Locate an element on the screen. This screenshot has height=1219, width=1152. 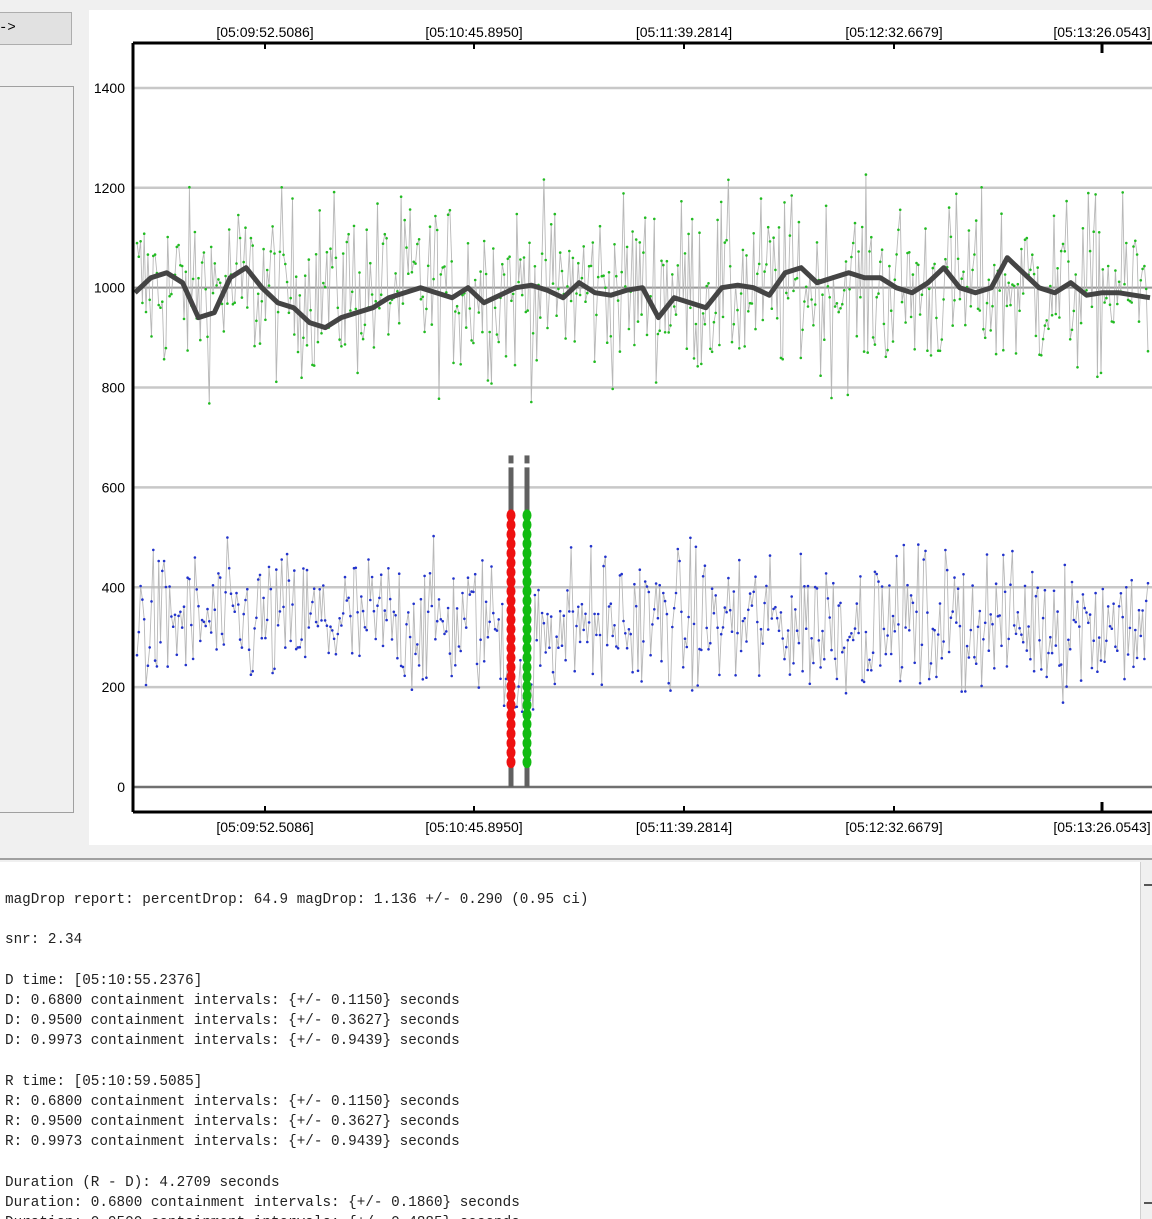
report-scrollbar is located at coordinates (1146, 1040).